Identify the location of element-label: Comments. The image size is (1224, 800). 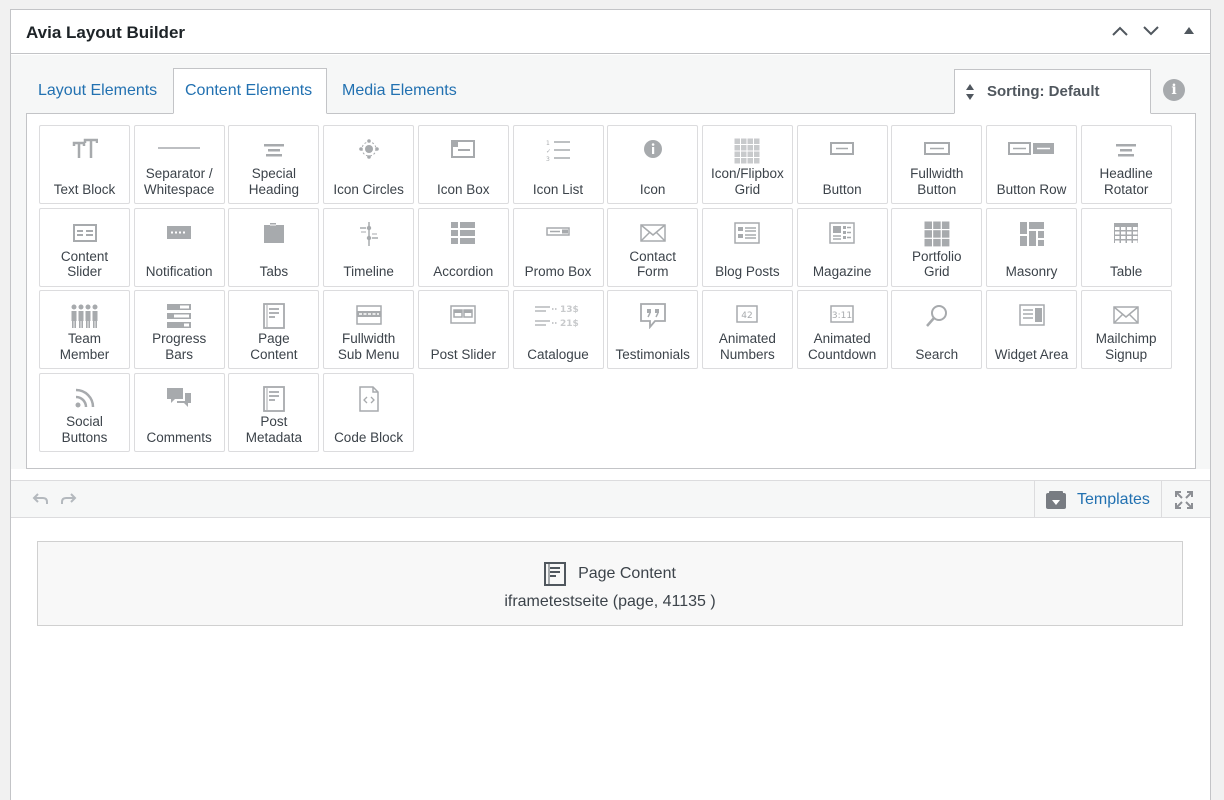
(179, 437).